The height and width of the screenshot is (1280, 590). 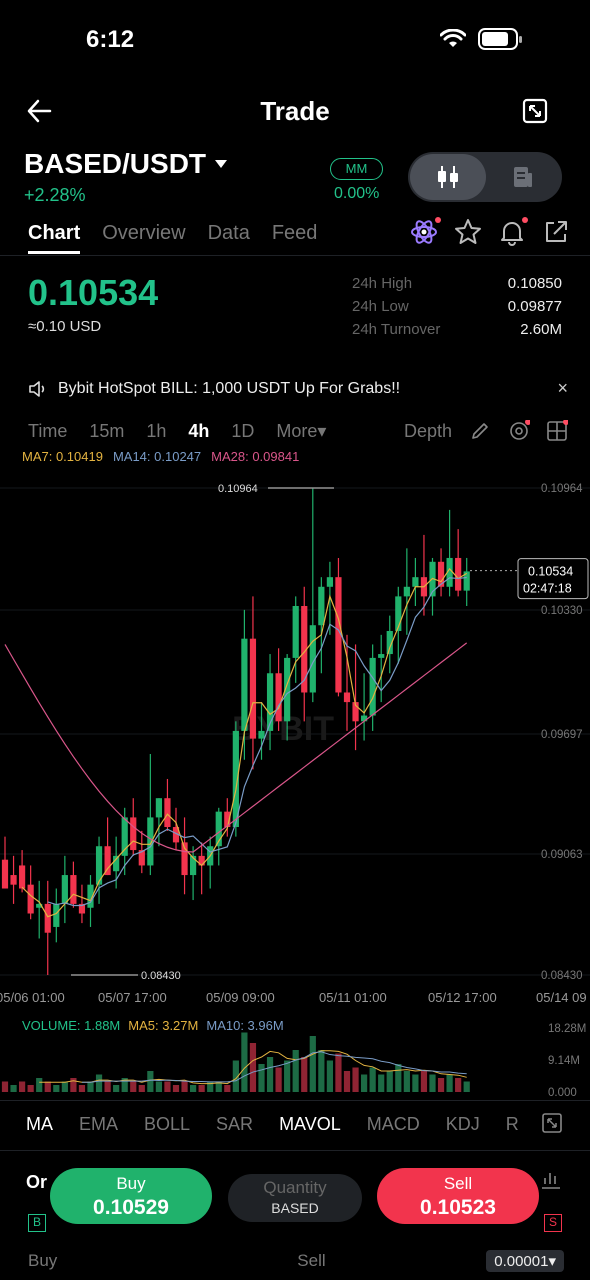 I want to click on depth-button: Depth, so click(x=428, y=431).